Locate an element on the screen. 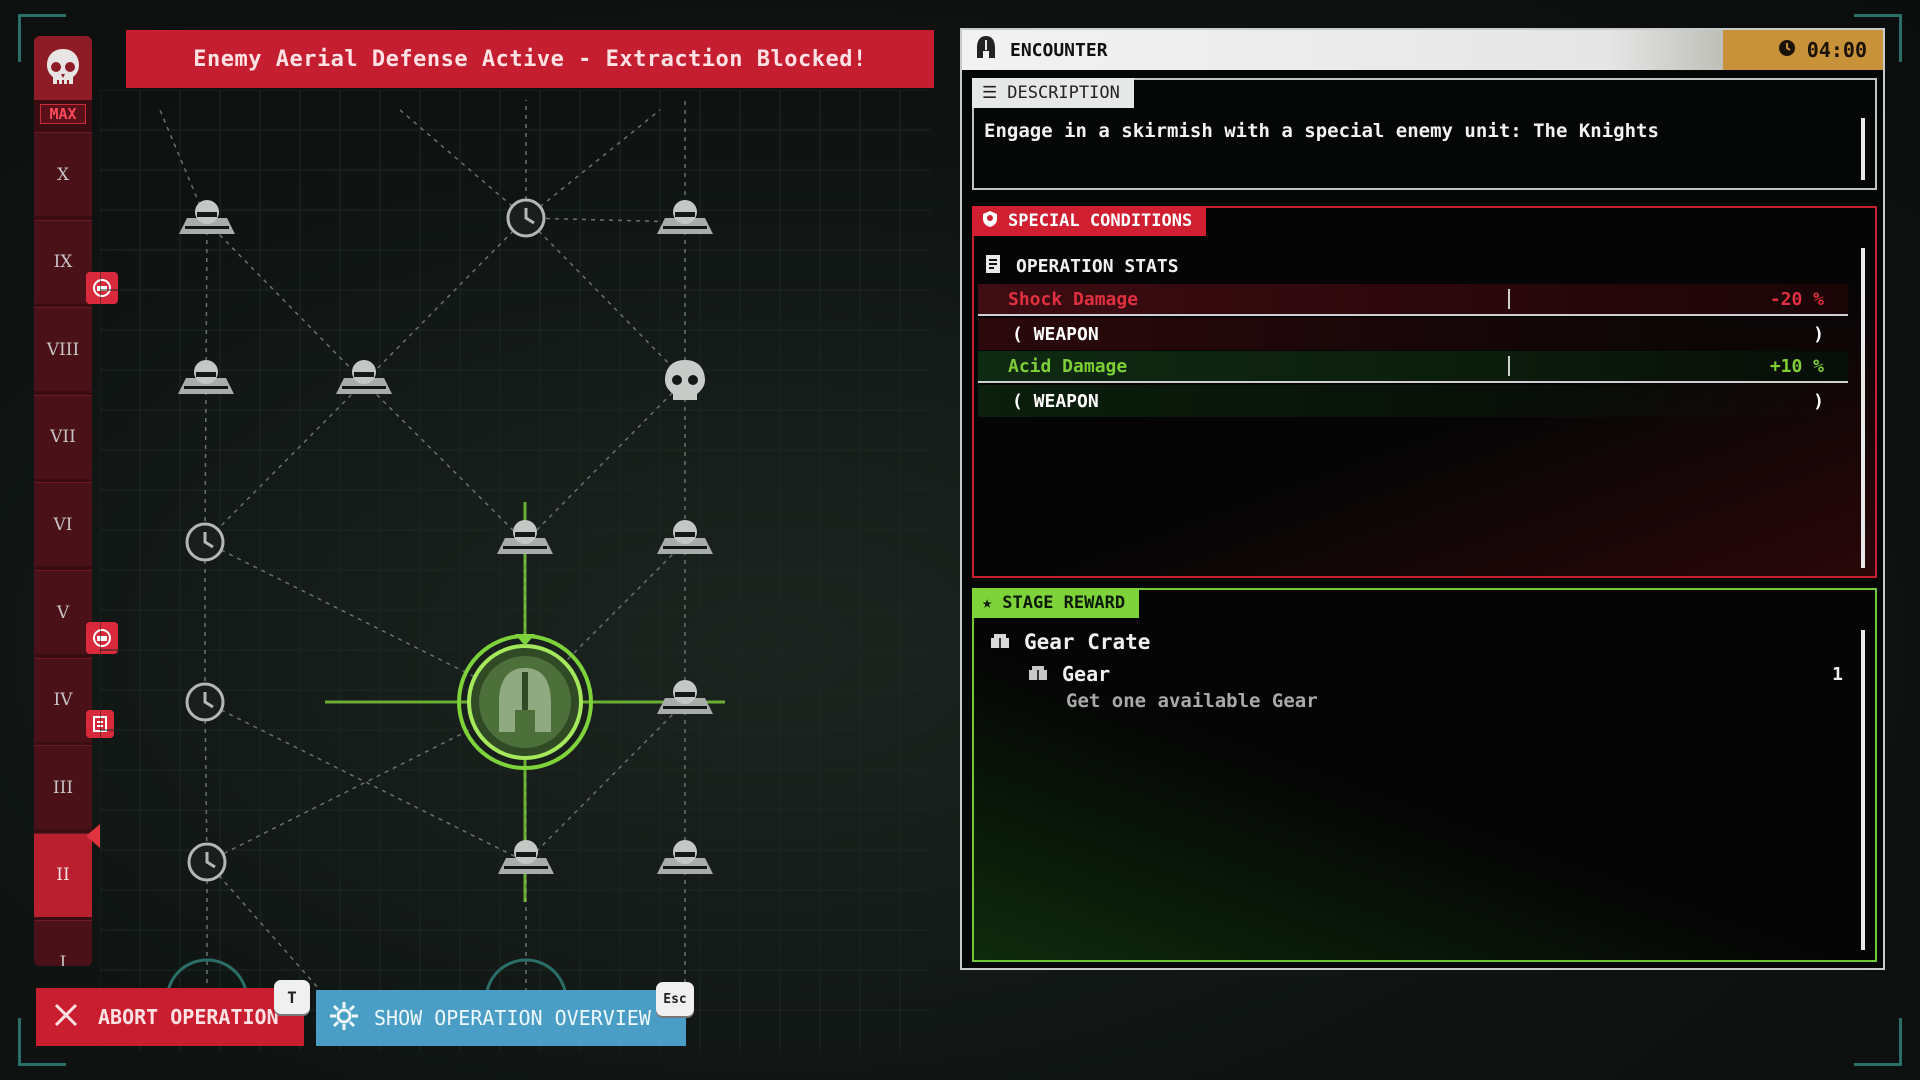 The image size is (1920, 1080). stage-iii: III is located at coordinates (63, 787).